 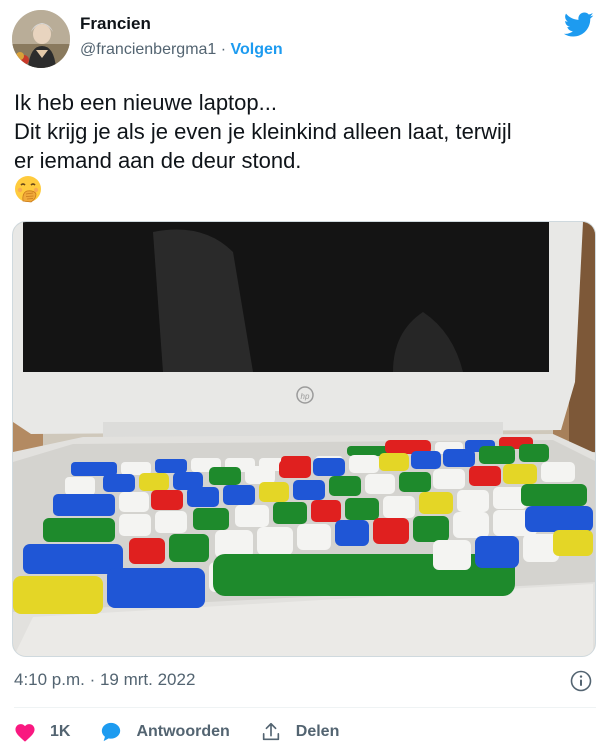 I want to click on like-count: 1K, so click(x=60, y=731).